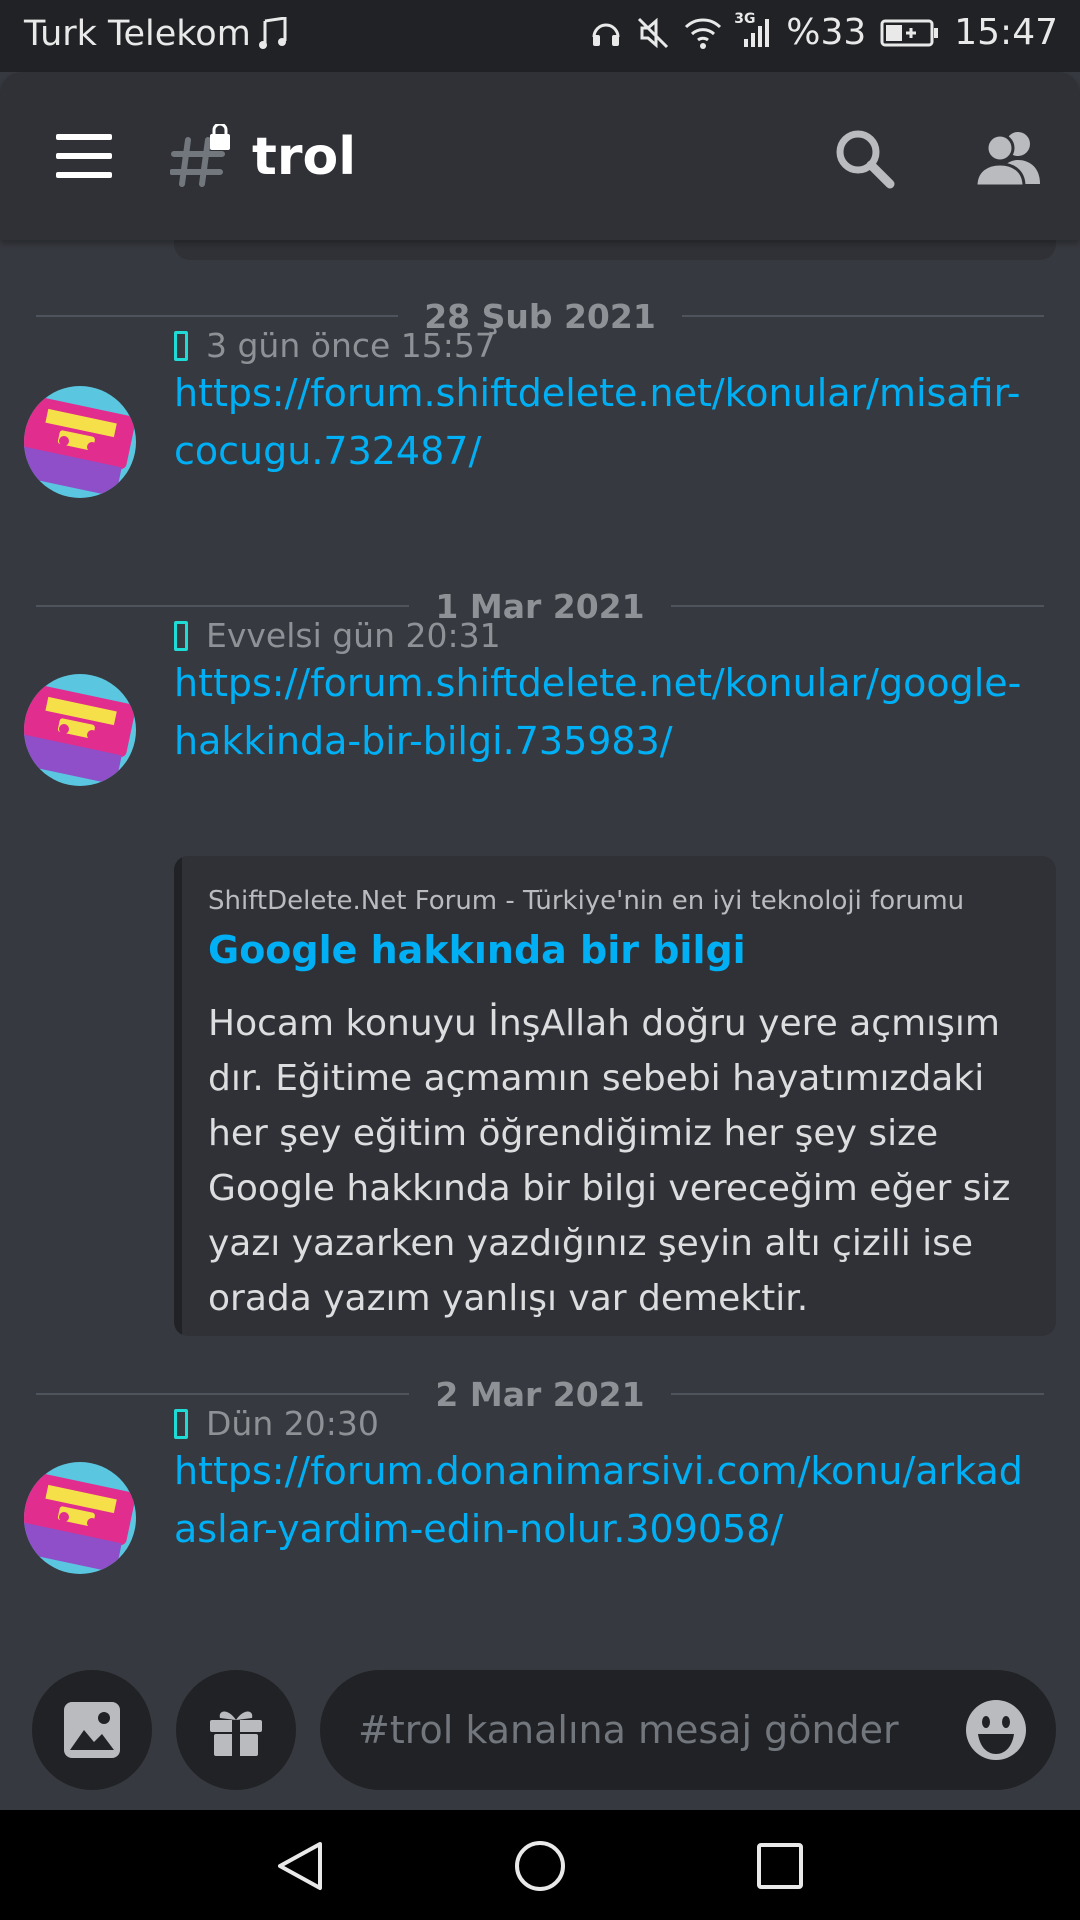 The height and width of the screenshot is (1920, 1080). Describe the element at coordinates (1008, 158) in the screenshot. I see `members-icon` at that location.